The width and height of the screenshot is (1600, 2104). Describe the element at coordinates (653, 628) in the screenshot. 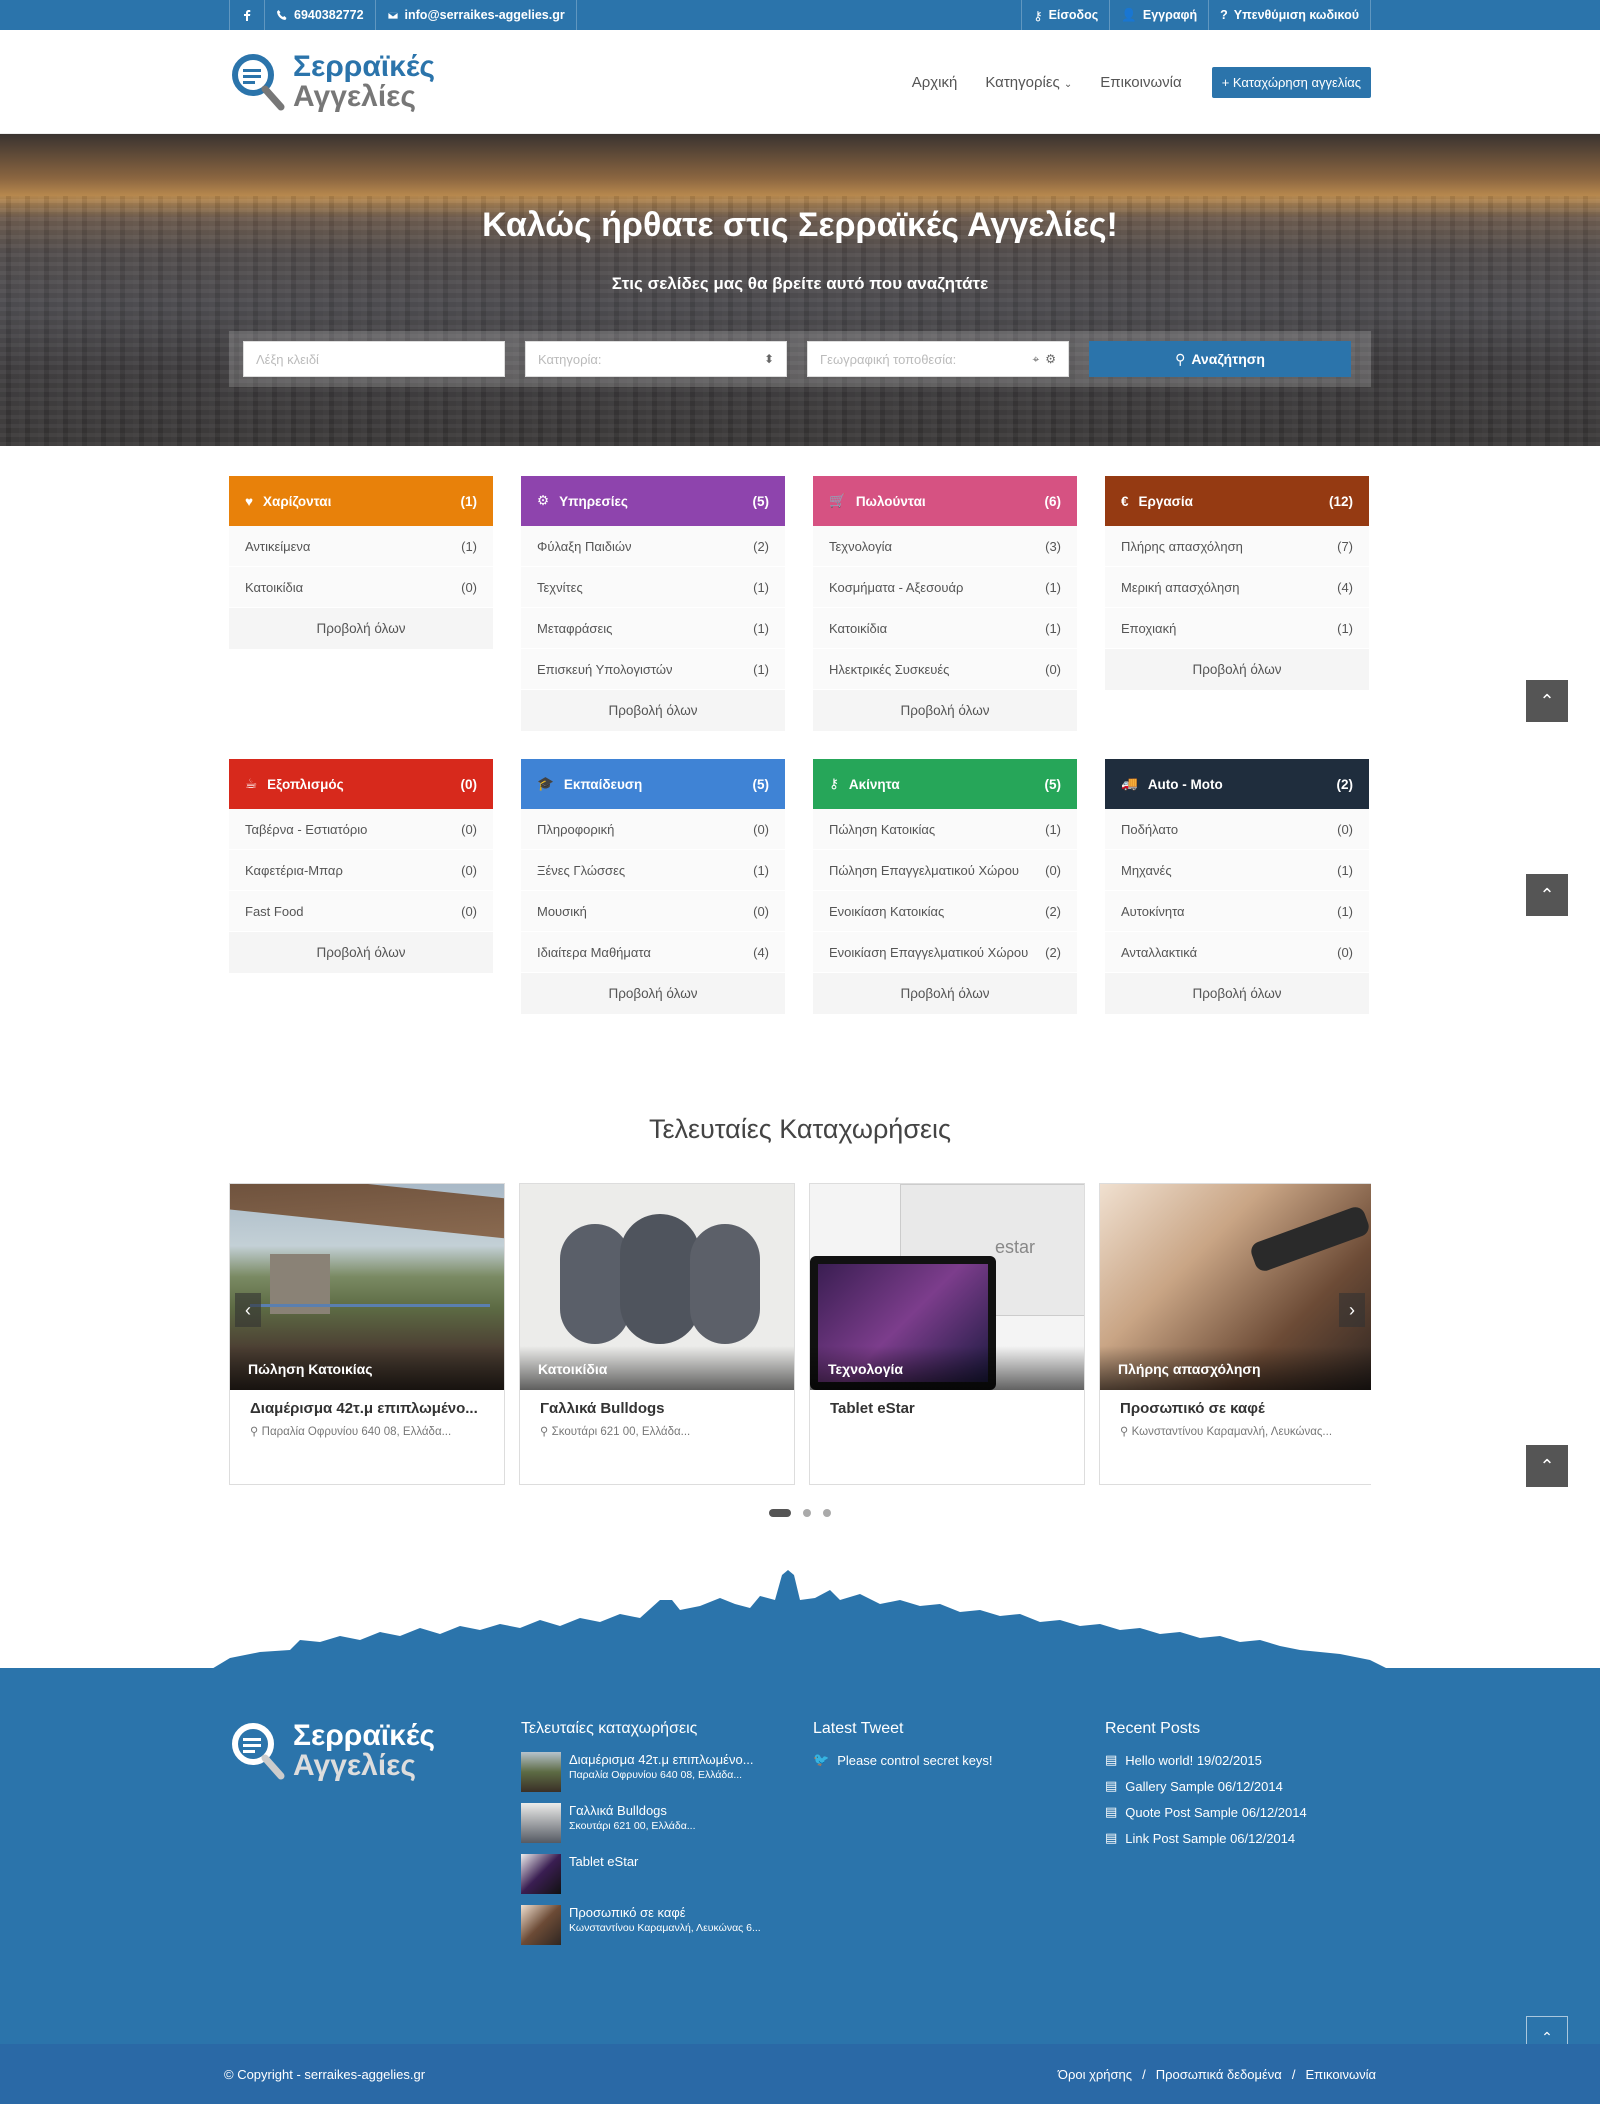

I see `subcategory-item: Μεταφράσεις (1)` at that location.